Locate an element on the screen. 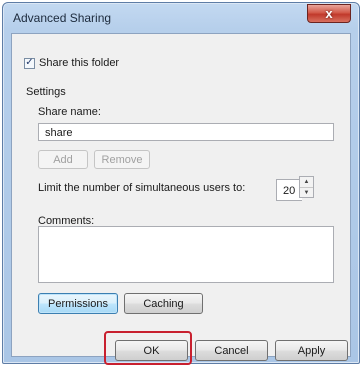  apply-button: Apply is located at coordinates (311, 350).